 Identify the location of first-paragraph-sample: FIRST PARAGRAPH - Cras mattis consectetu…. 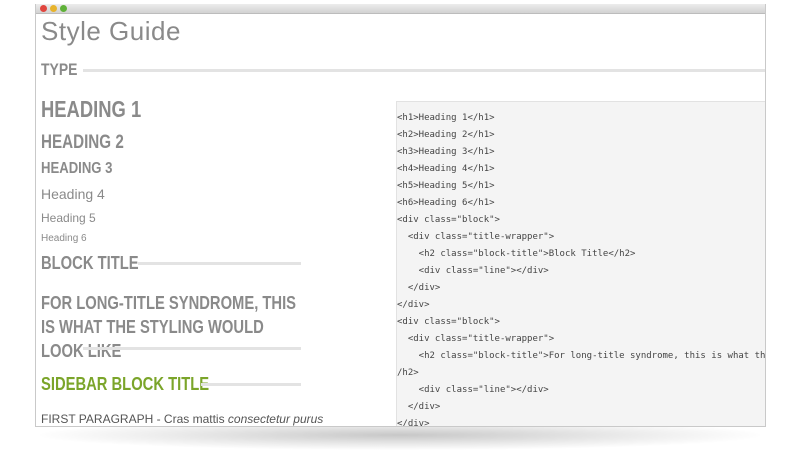
(182, 419).